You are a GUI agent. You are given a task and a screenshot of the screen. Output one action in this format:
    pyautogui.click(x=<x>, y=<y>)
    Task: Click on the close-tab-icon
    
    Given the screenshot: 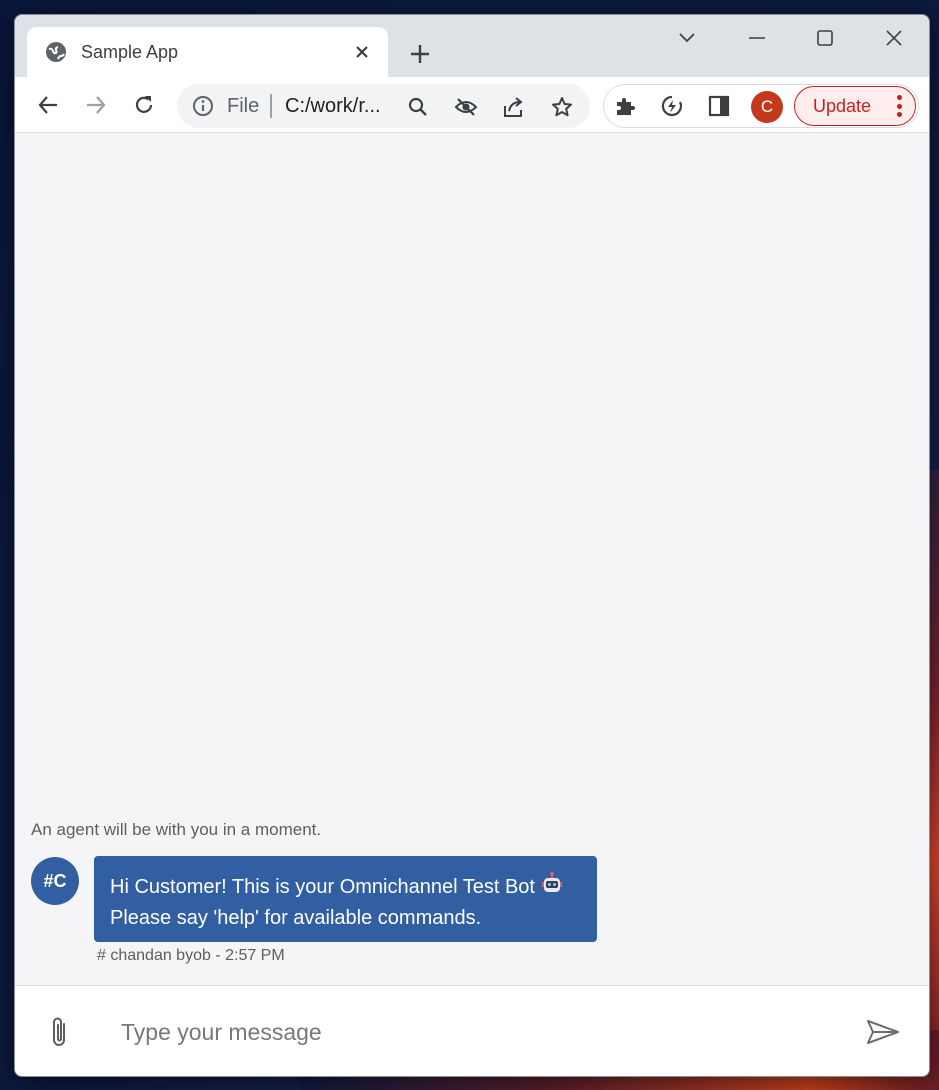 What is the action you would take?
    pyautogui.click(x=362, y=52)
    